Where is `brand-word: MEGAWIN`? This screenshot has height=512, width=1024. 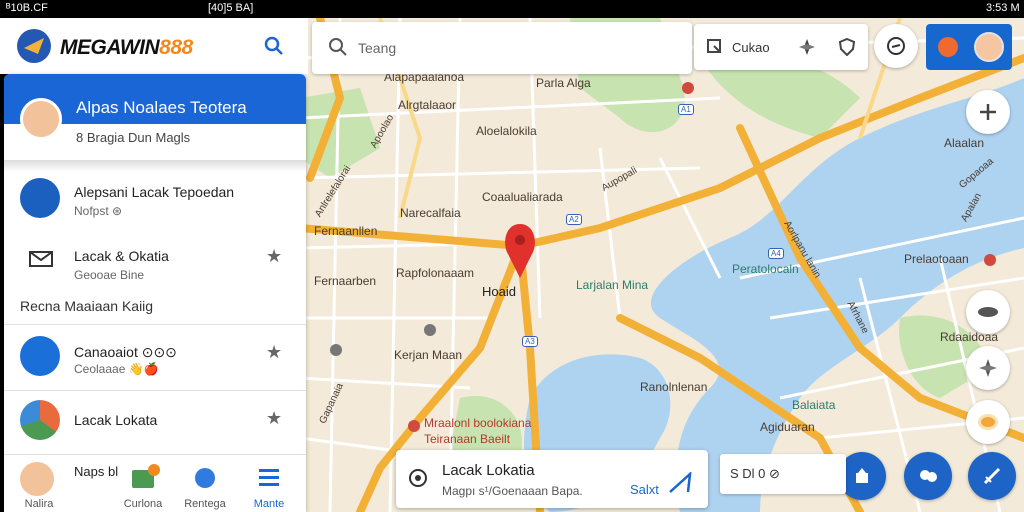 brand-word: MEGAWIN is located at coordinates (110, 47).